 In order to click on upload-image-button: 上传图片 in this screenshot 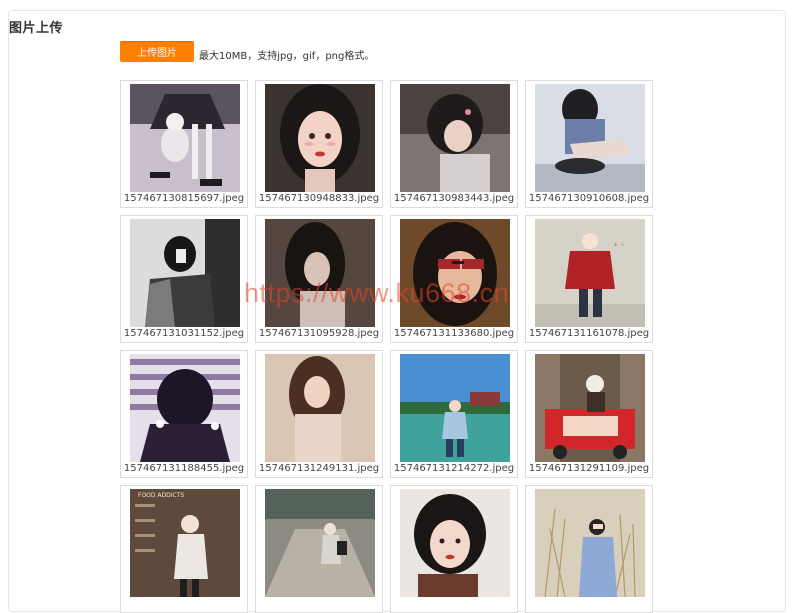, I will do `click(157, 51)`.